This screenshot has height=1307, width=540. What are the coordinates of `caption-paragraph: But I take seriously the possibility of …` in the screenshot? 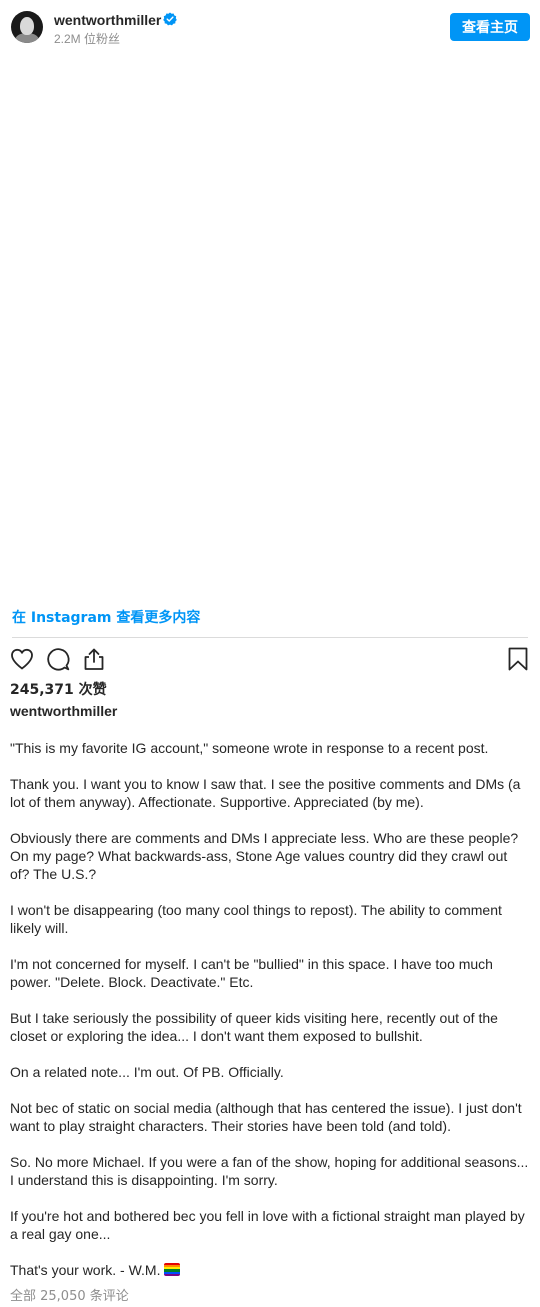 It's located at (254, 1027).